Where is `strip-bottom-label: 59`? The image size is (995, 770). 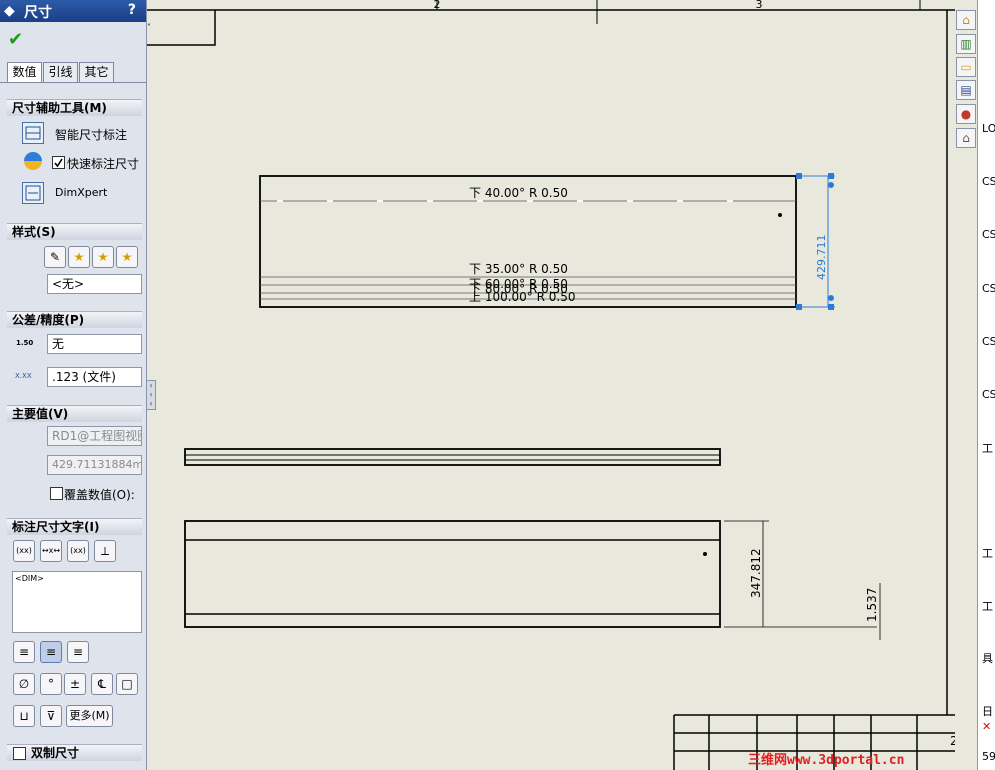 strip-bottom-label: 59 is located at coordinates (988, 756).